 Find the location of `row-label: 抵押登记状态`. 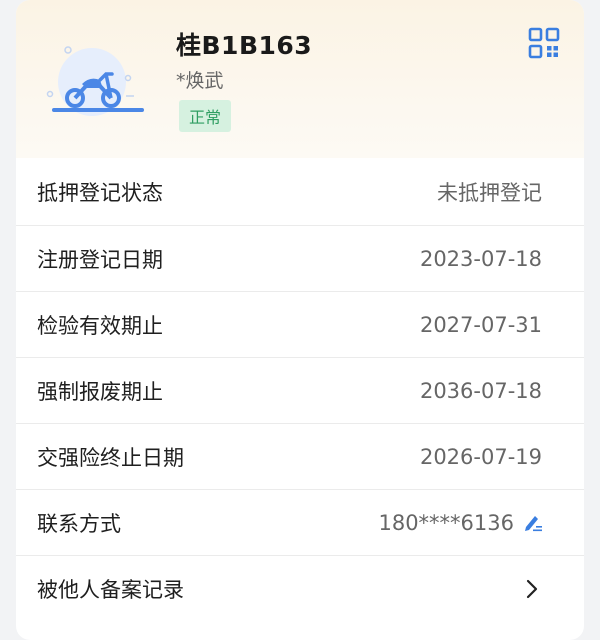

row-label: 抵押登记状态 is located at coordinates (100, 193).